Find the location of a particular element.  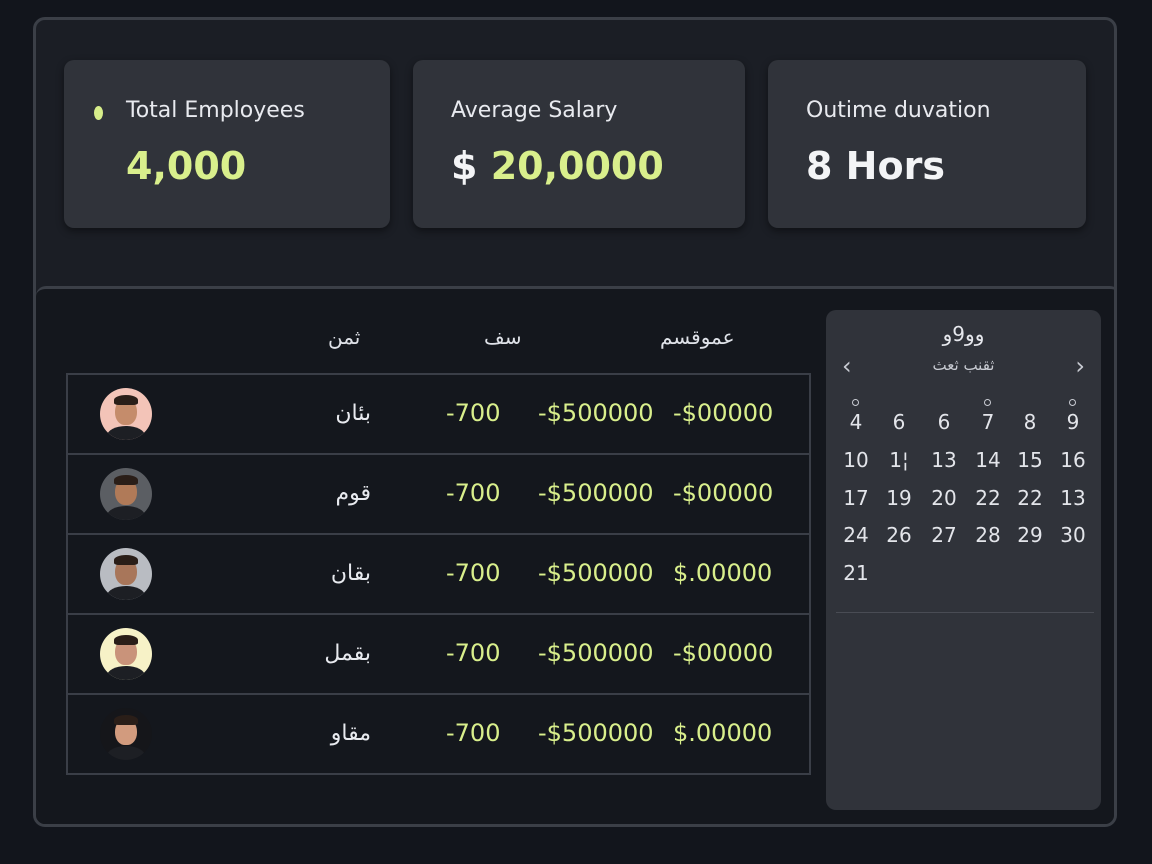

employee-name: مقاو is located at coordinates (350, 733).